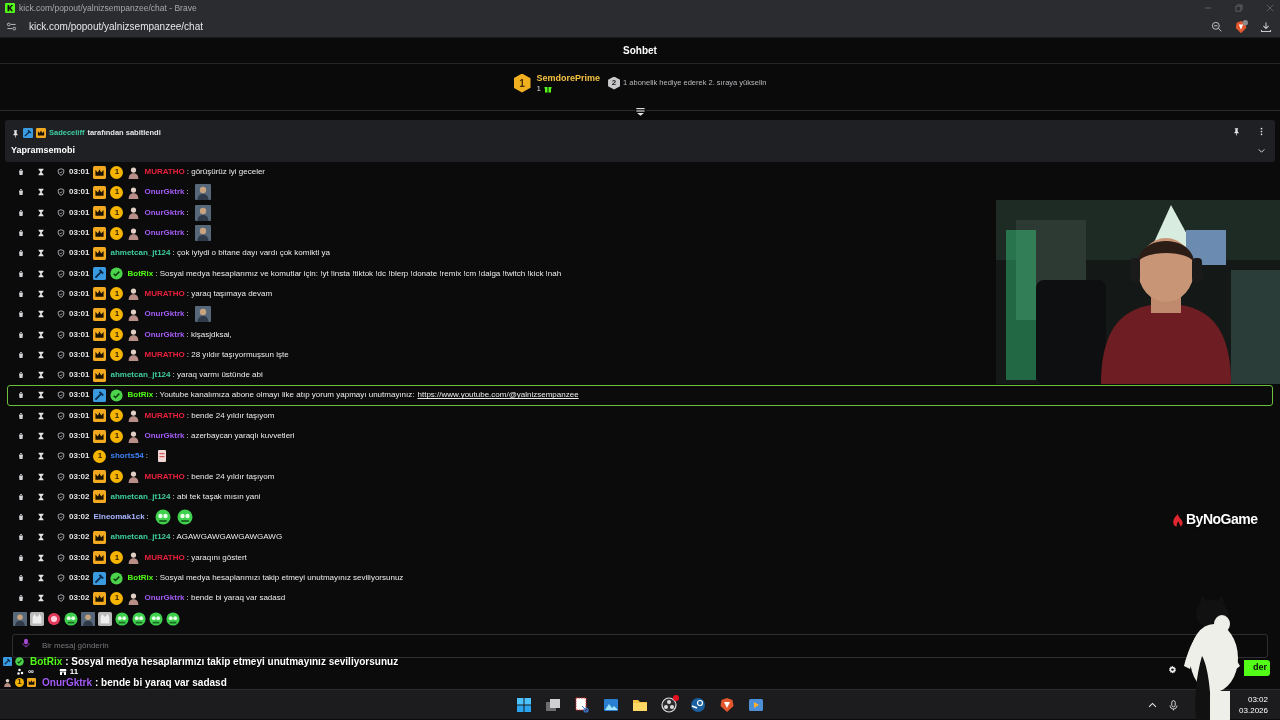  What do you see at coordinates (727, 704) in the screenshot?
I see `browser-icon` at bounding box center [727, 704].